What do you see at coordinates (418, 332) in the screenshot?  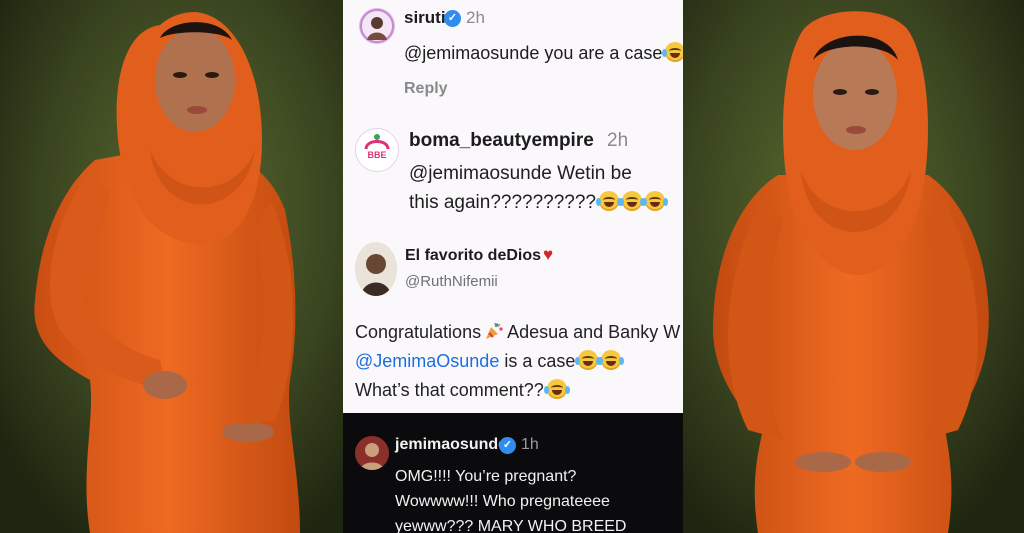 I see `tweet-line-text: Congratulations` at bounding box center [418, 332].